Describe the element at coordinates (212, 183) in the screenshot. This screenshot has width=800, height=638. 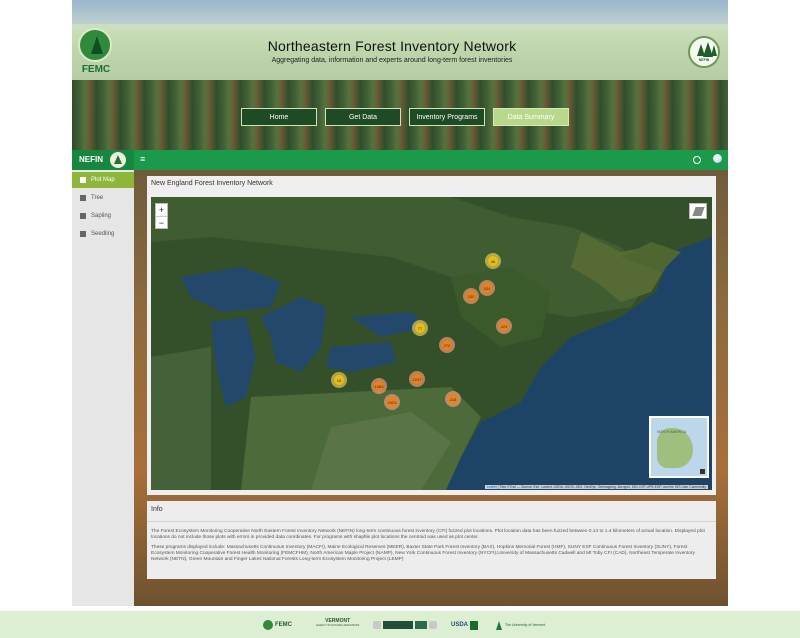
I see `map-panel-title: New England Forest Inventory Network` at that location.